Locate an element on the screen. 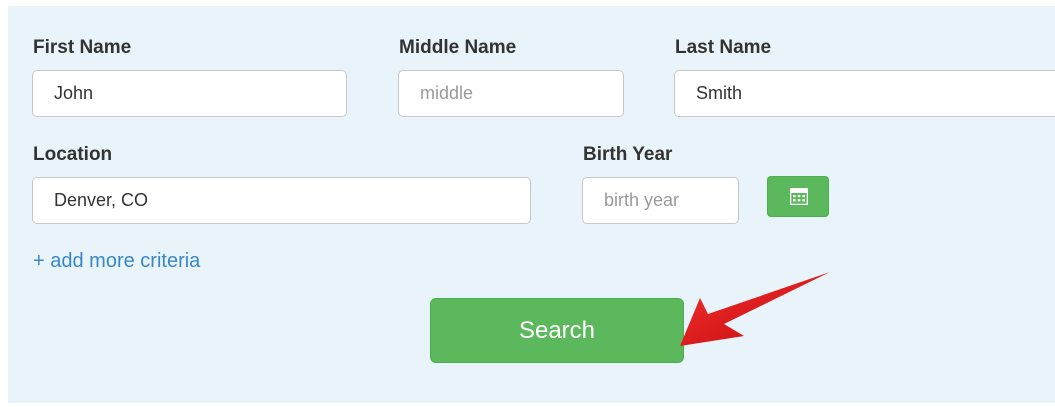 The image size is (1055, 407). middle-name-label: Middle Name is located at coordinates (458, 47).